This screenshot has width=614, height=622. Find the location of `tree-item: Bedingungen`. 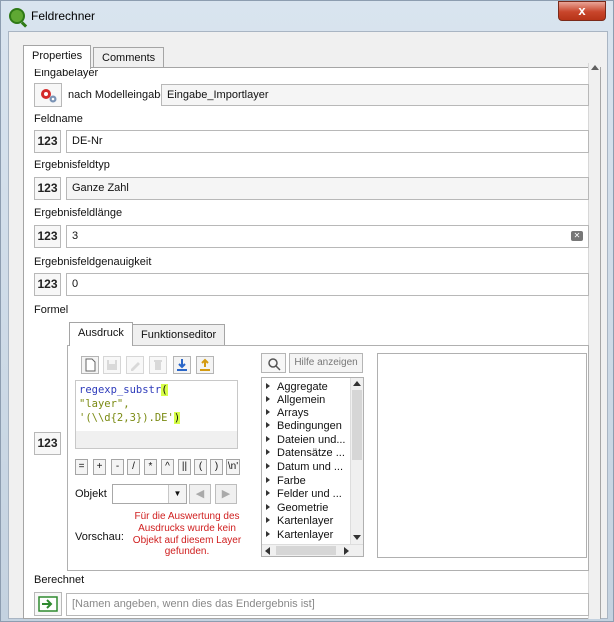

tree-item: Bedingungen is located at coordinates (304, 426).